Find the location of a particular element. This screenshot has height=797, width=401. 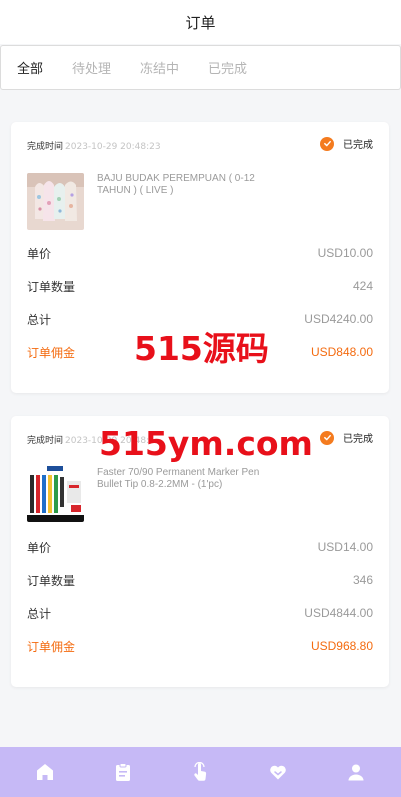

quantity-value: 346 is located at coordinates (362, 580).